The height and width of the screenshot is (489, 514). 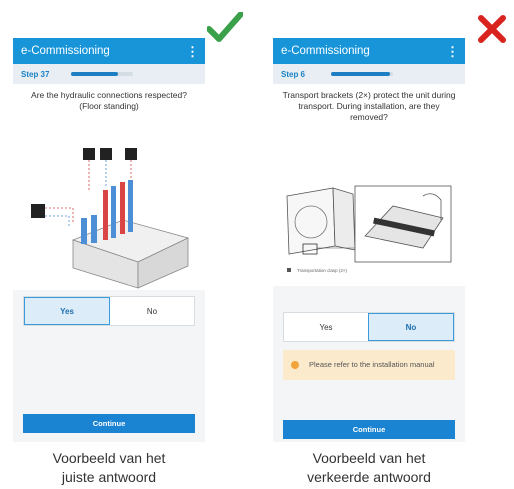 I want to click on info-text: Please refer to the installation manual, so click(x=372, y=364).